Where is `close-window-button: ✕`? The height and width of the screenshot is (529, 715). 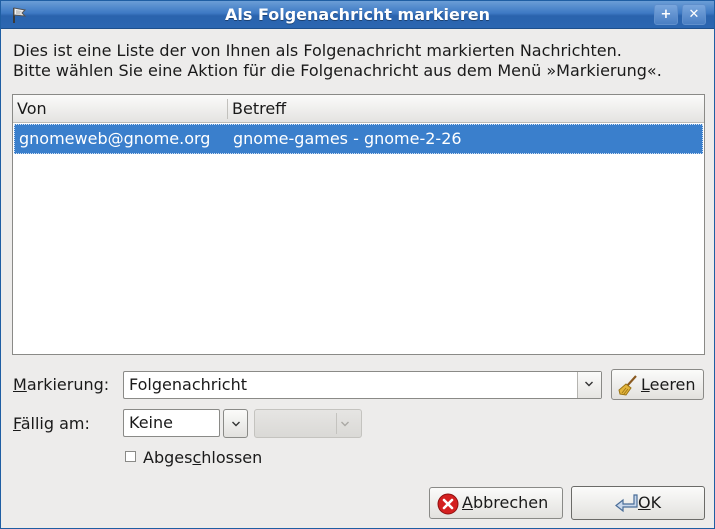
close-window-button: ✕ is located at coordinates (694, 14).